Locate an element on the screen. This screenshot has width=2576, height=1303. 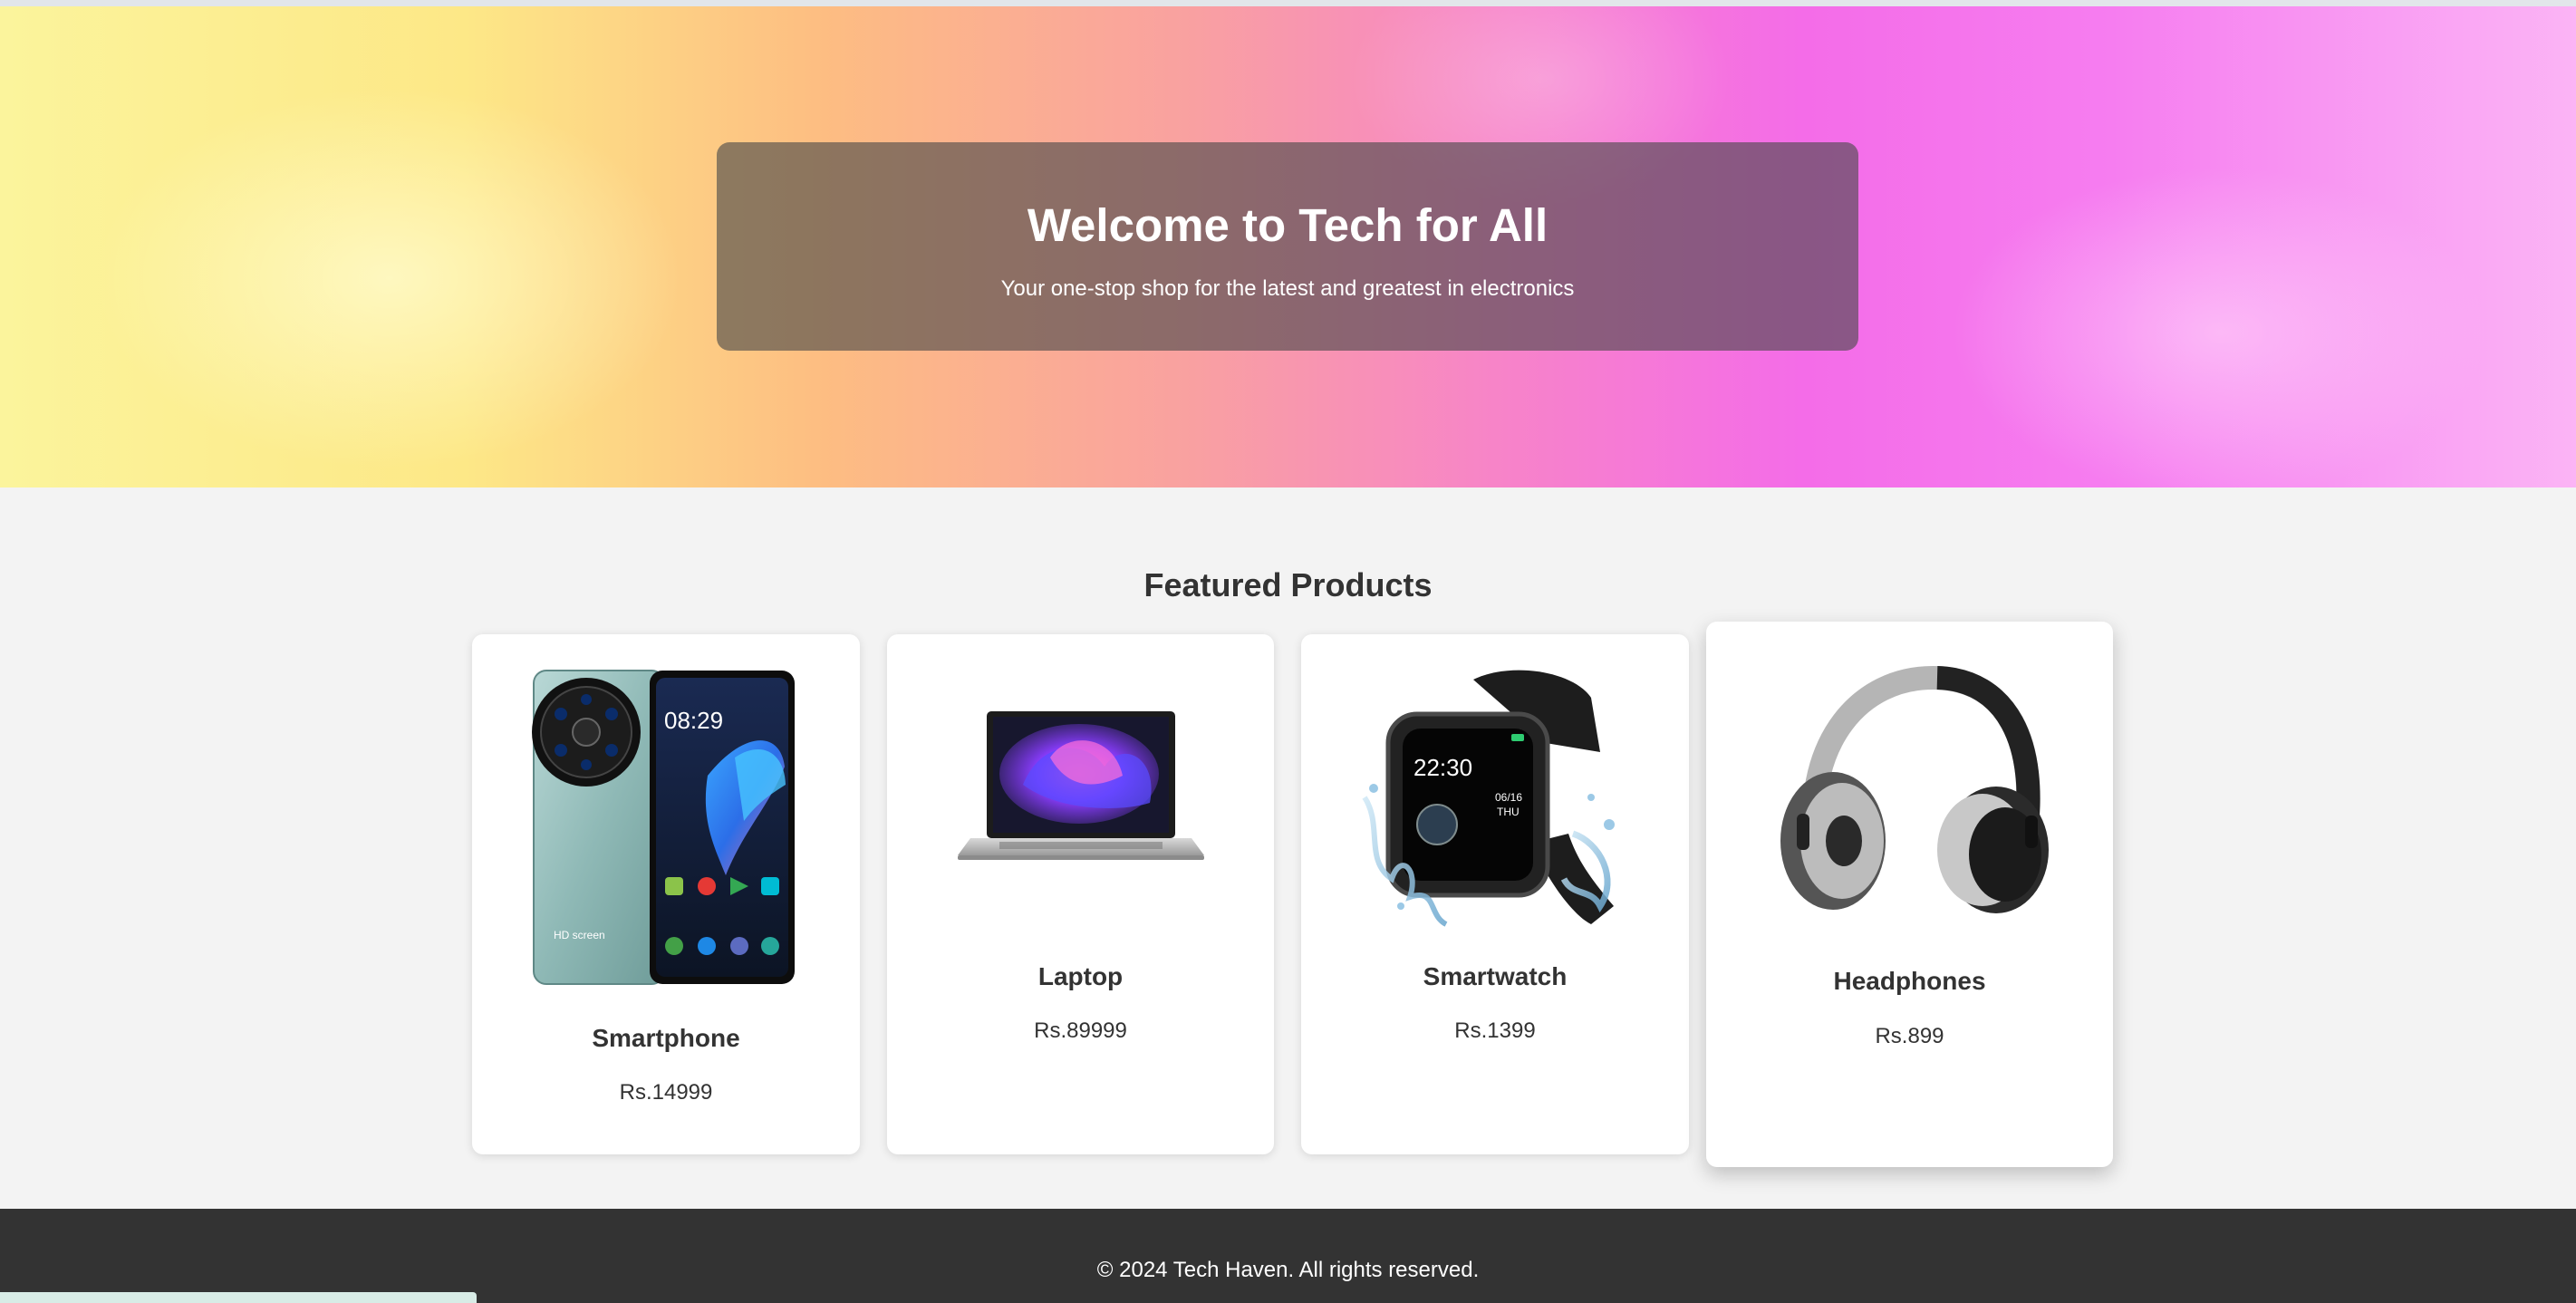
product-name: Smartwatch is located at coordinates (1495, 976).